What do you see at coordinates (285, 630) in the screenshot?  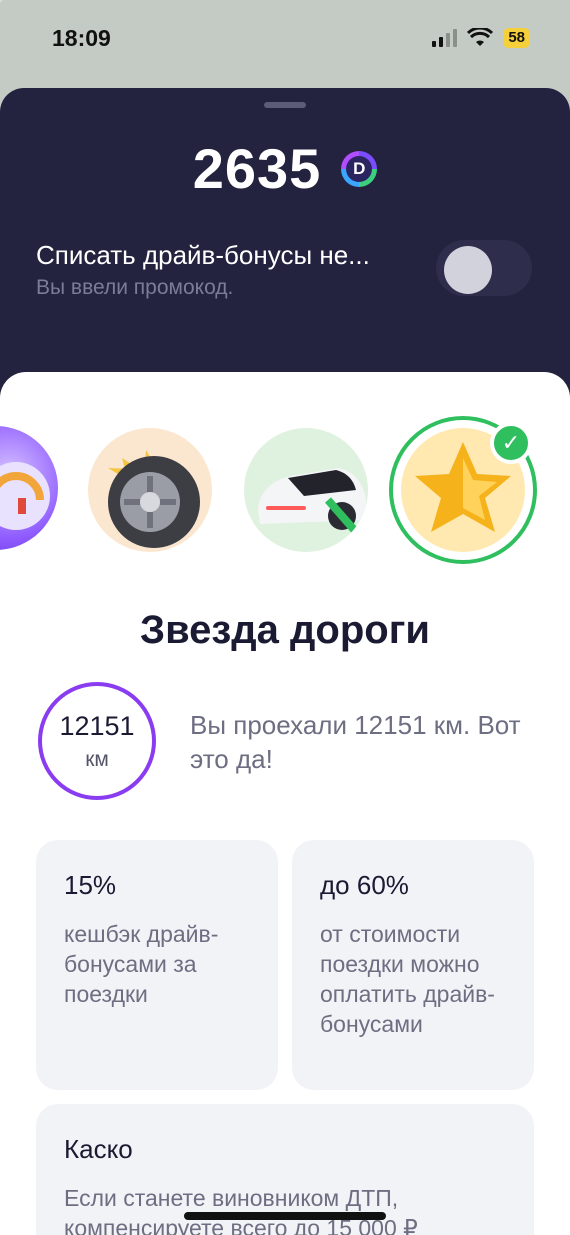 I see `level-title: Звезда дороги` at bounding box center [285, 630].